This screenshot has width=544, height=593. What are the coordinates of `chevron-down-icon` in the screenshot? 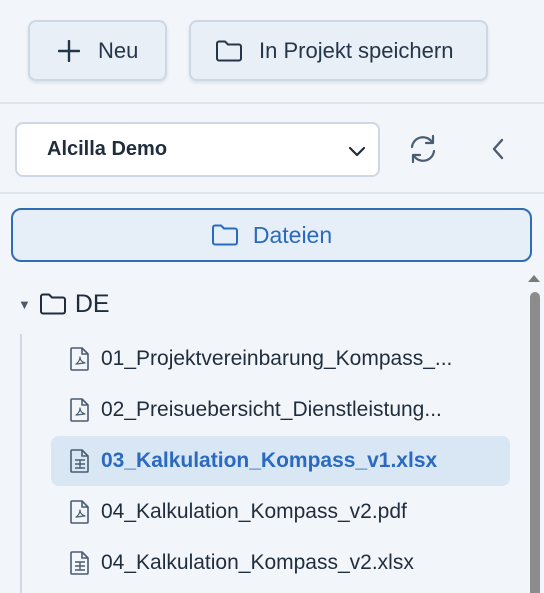 It's located at (357, 152).